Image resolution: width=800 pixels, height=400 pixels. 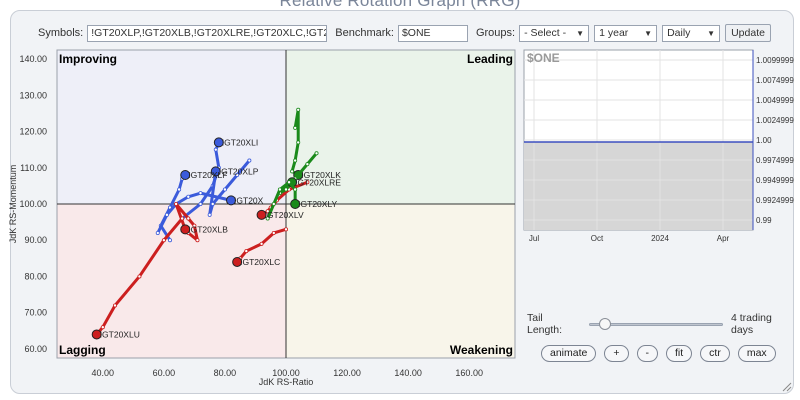 What do you see at coordinates (13, 204) in the screenshot?
I see `y-axis-title: JdK RS-Momentum` at bounding box center [13, 204].